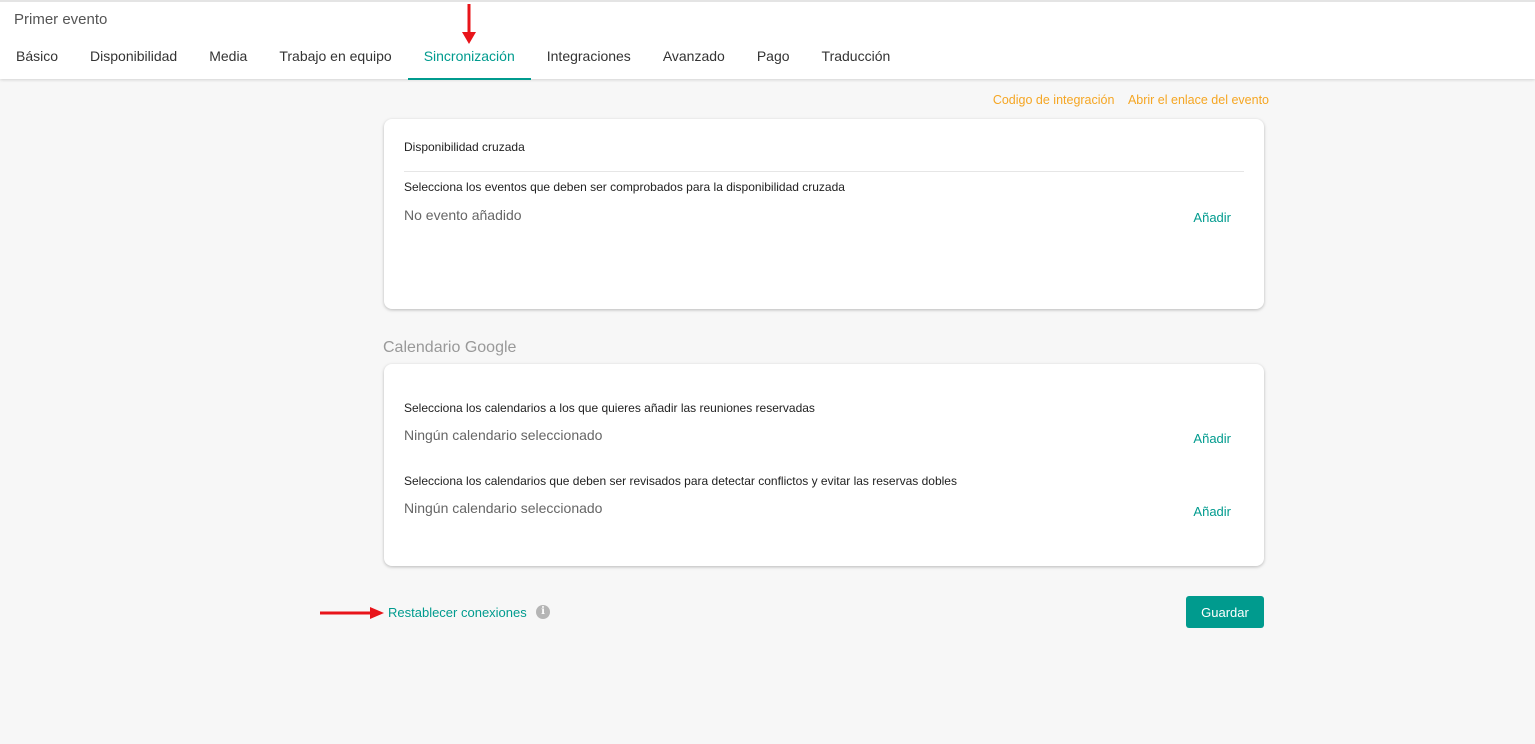  I want to click on cross-availability-title: Disponibilidad cruzada, so click(464, 147).